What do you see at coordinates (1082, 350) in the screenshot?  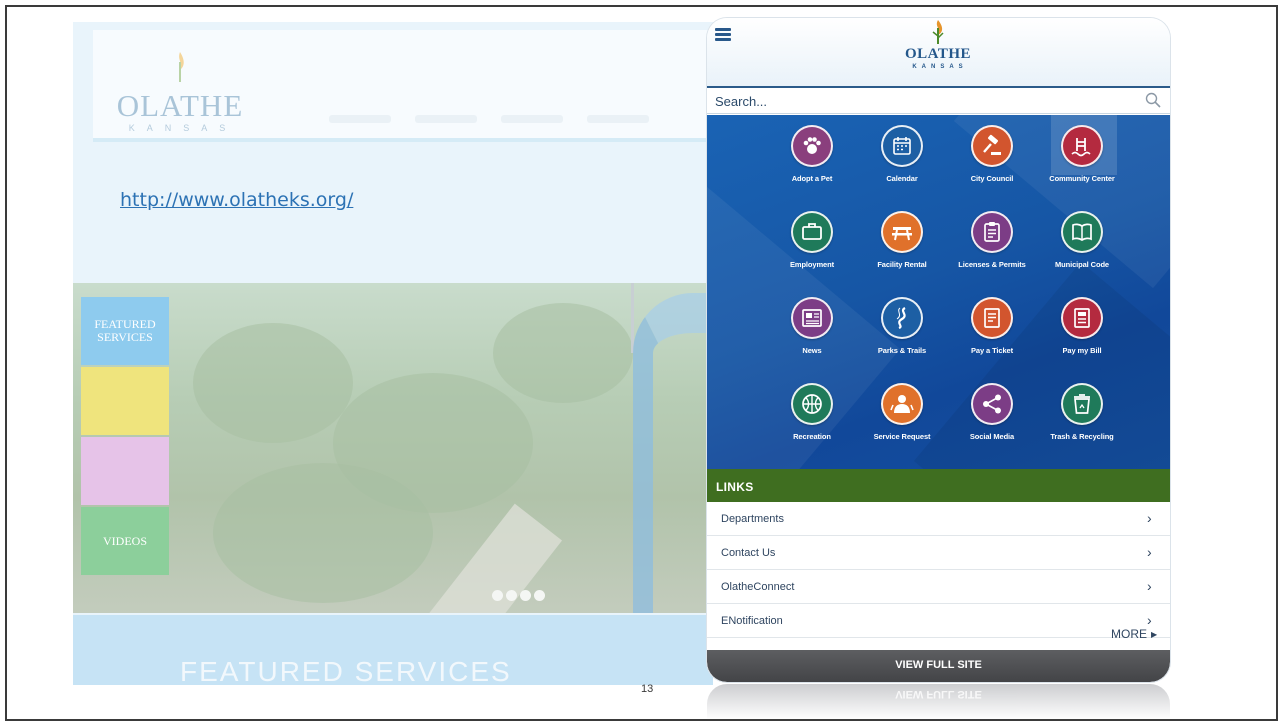 I see `service-tile-label: Pay my Bill` at bounding box center [1082, 350].